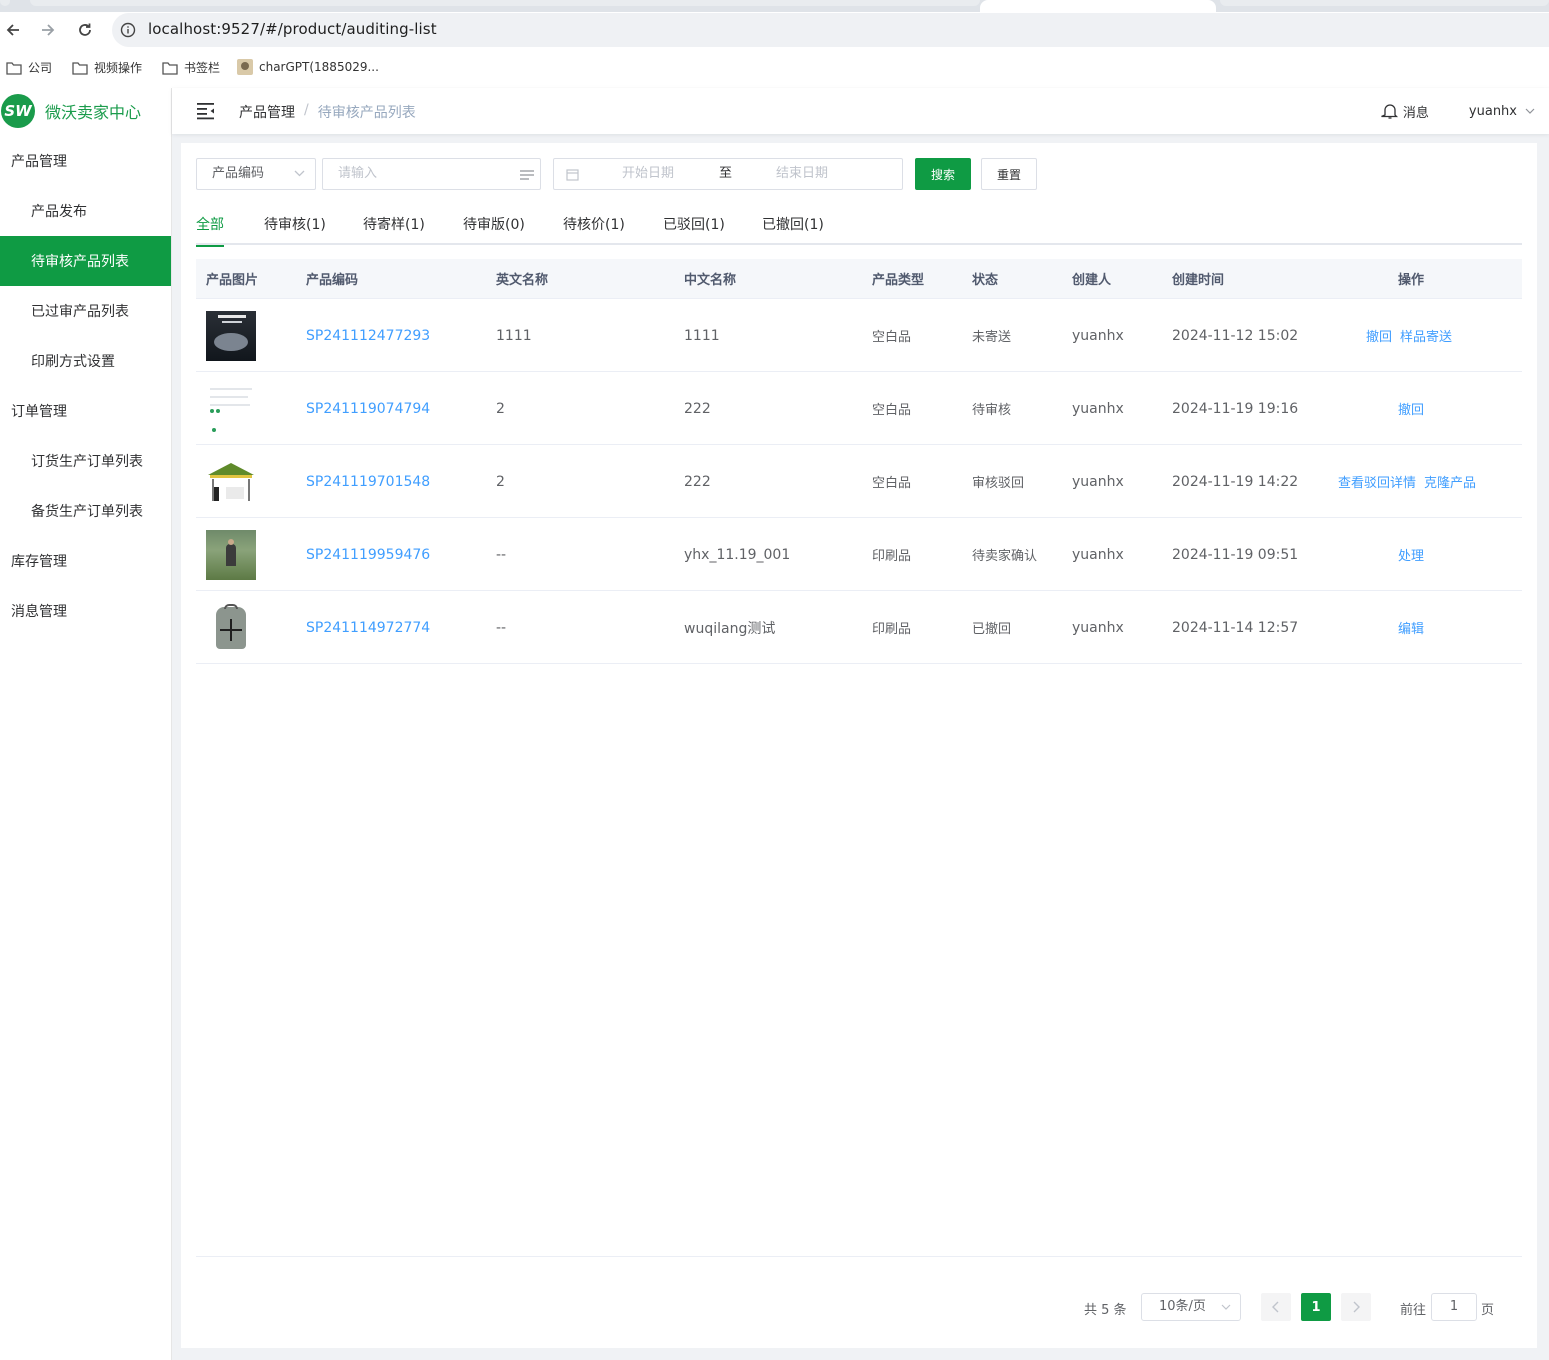 The image size is (1549, 1360). I want to click on date-range-picker: 开始日期 至 结束日期, so click(728, 174).